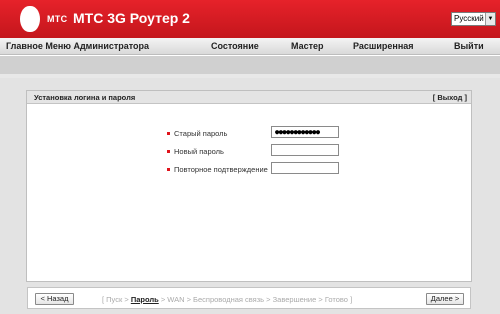  Describe the element at coordinates (445, 299) in the screenshot. I see `next-button: Далее >` at that location.